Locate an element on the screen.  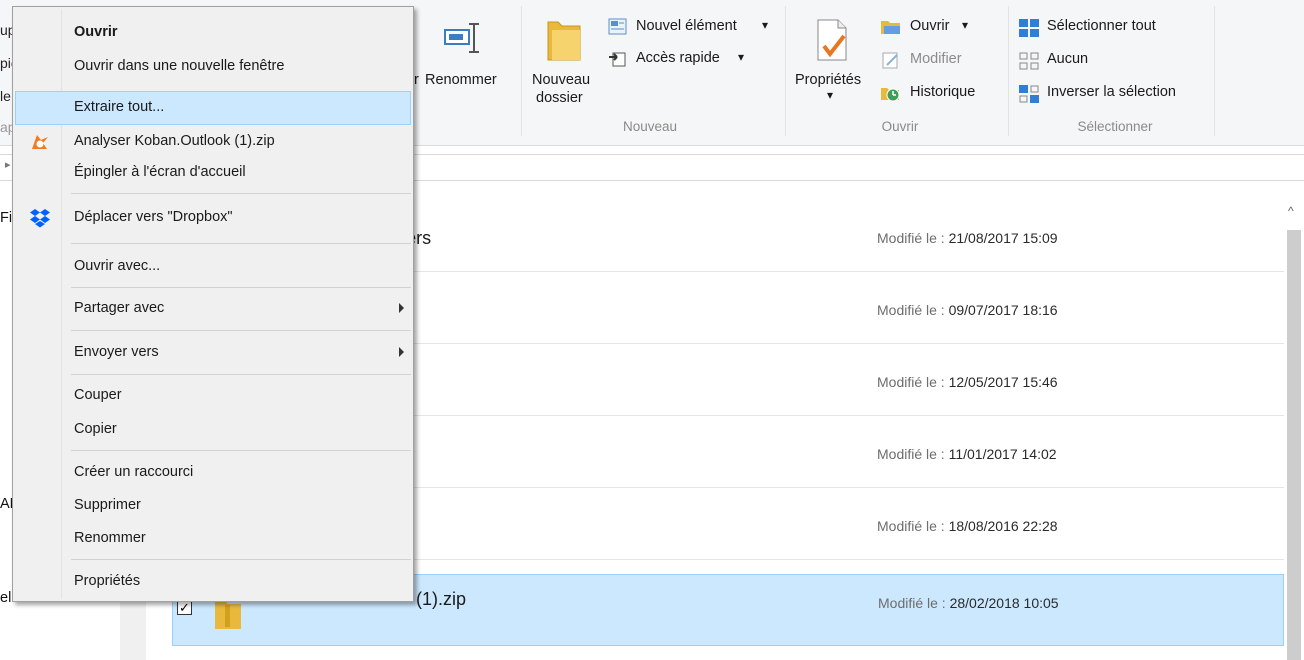
select-all-icon is located at coordinates (1029, 28).